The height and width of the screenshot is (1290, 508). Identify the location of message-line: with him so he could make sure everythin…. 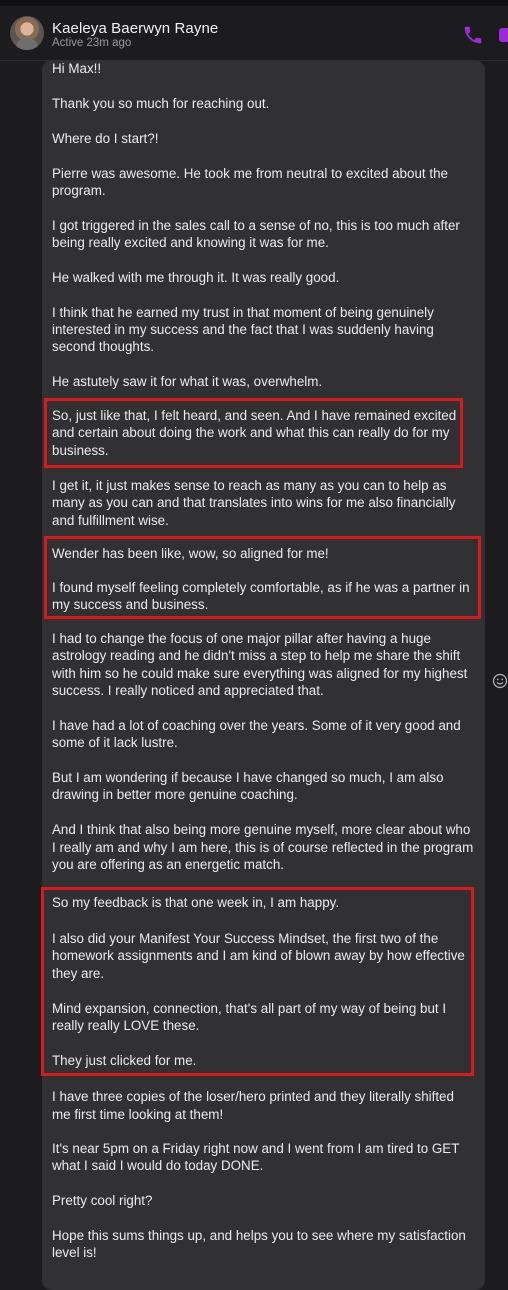
(260, 673).